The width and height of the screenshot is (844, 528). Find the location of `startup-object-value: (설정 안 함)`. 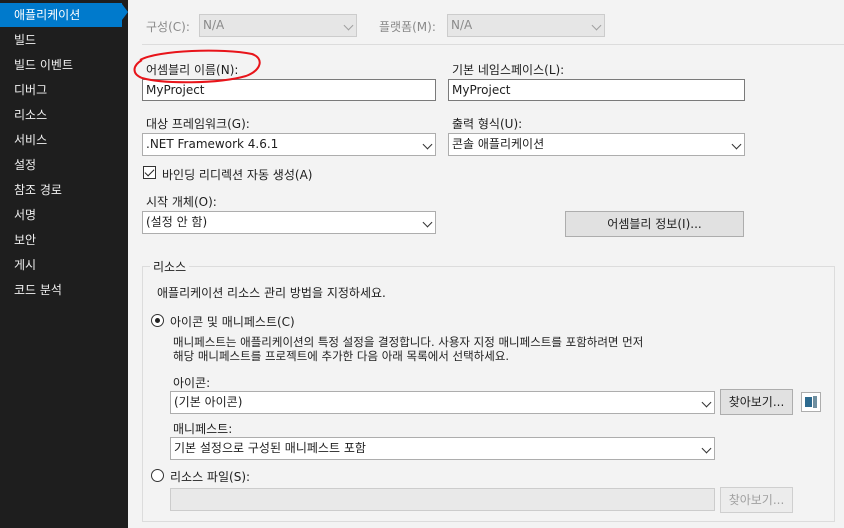

startup-object-value: (설정 안 함) is located at coordinates (177, 222).